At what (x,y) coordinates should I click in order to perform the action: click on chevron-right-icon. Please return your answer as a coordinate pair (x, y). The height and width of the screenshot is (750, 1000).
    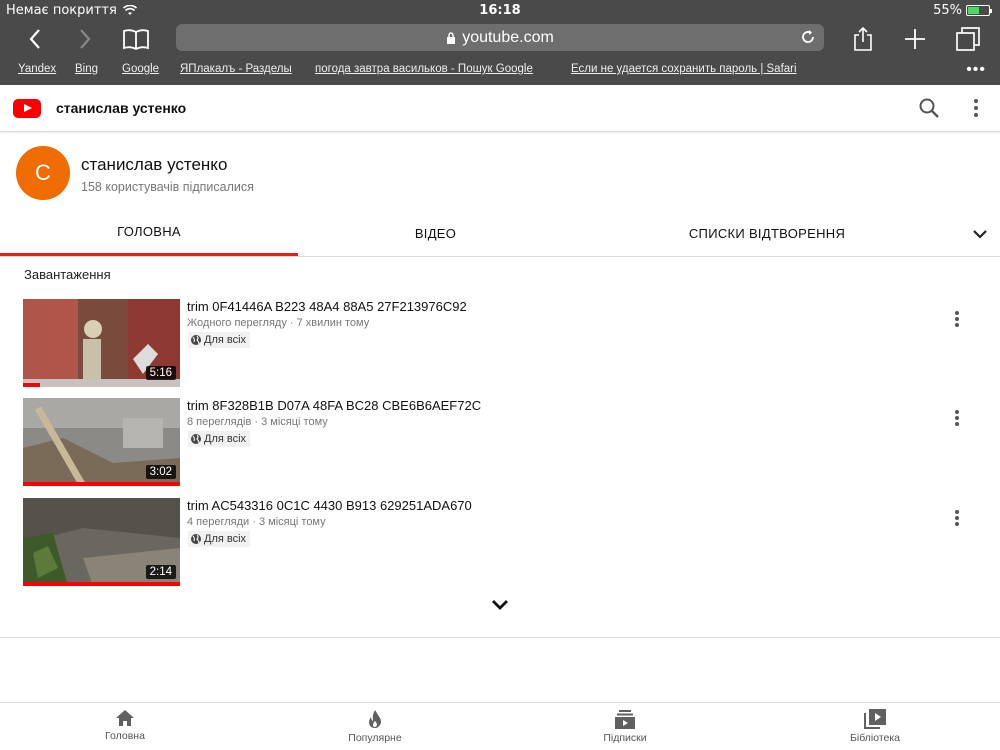
    Looking at the image, I should click on (85, 39).